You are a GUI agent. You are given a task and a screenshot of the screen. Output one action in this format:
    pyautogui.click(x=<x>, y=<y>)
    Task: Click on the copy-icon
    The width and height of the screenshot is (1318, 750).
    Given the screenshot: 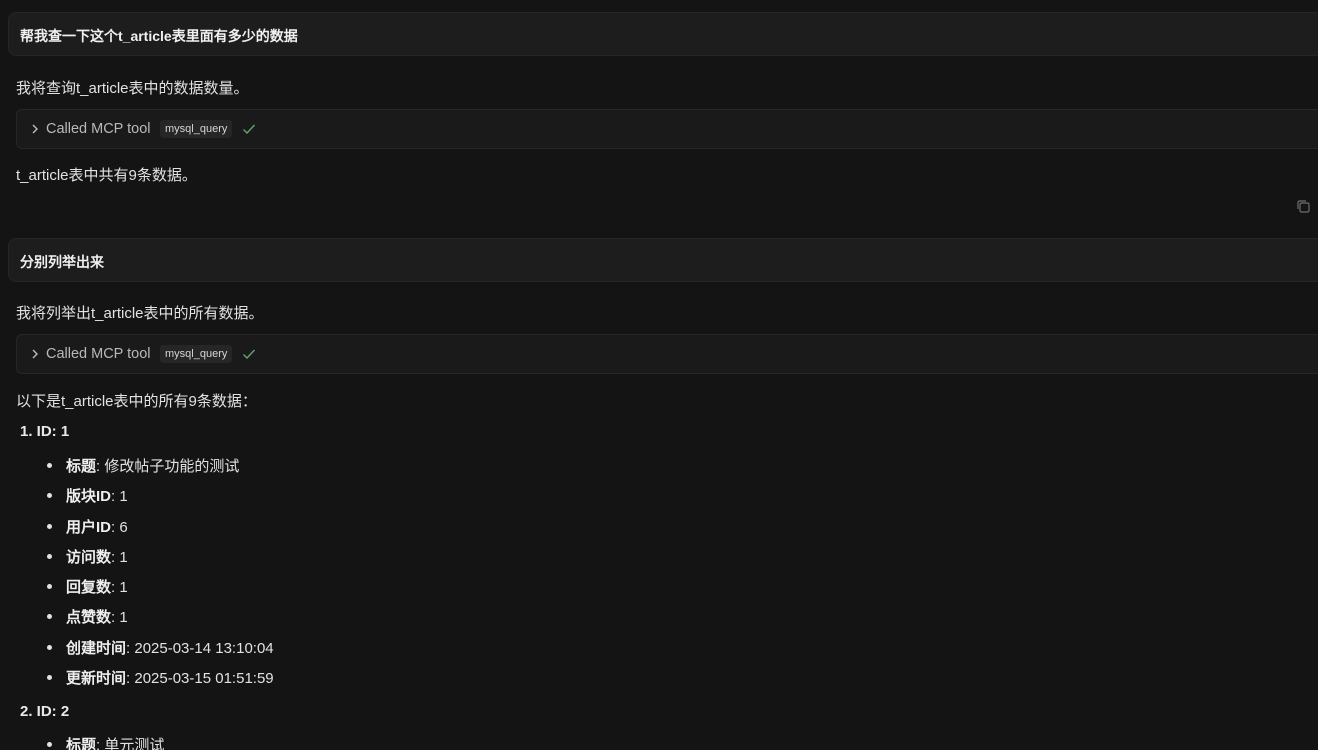 What is the action you would take?
    pyautogui.click(x=1303, y=206)
    